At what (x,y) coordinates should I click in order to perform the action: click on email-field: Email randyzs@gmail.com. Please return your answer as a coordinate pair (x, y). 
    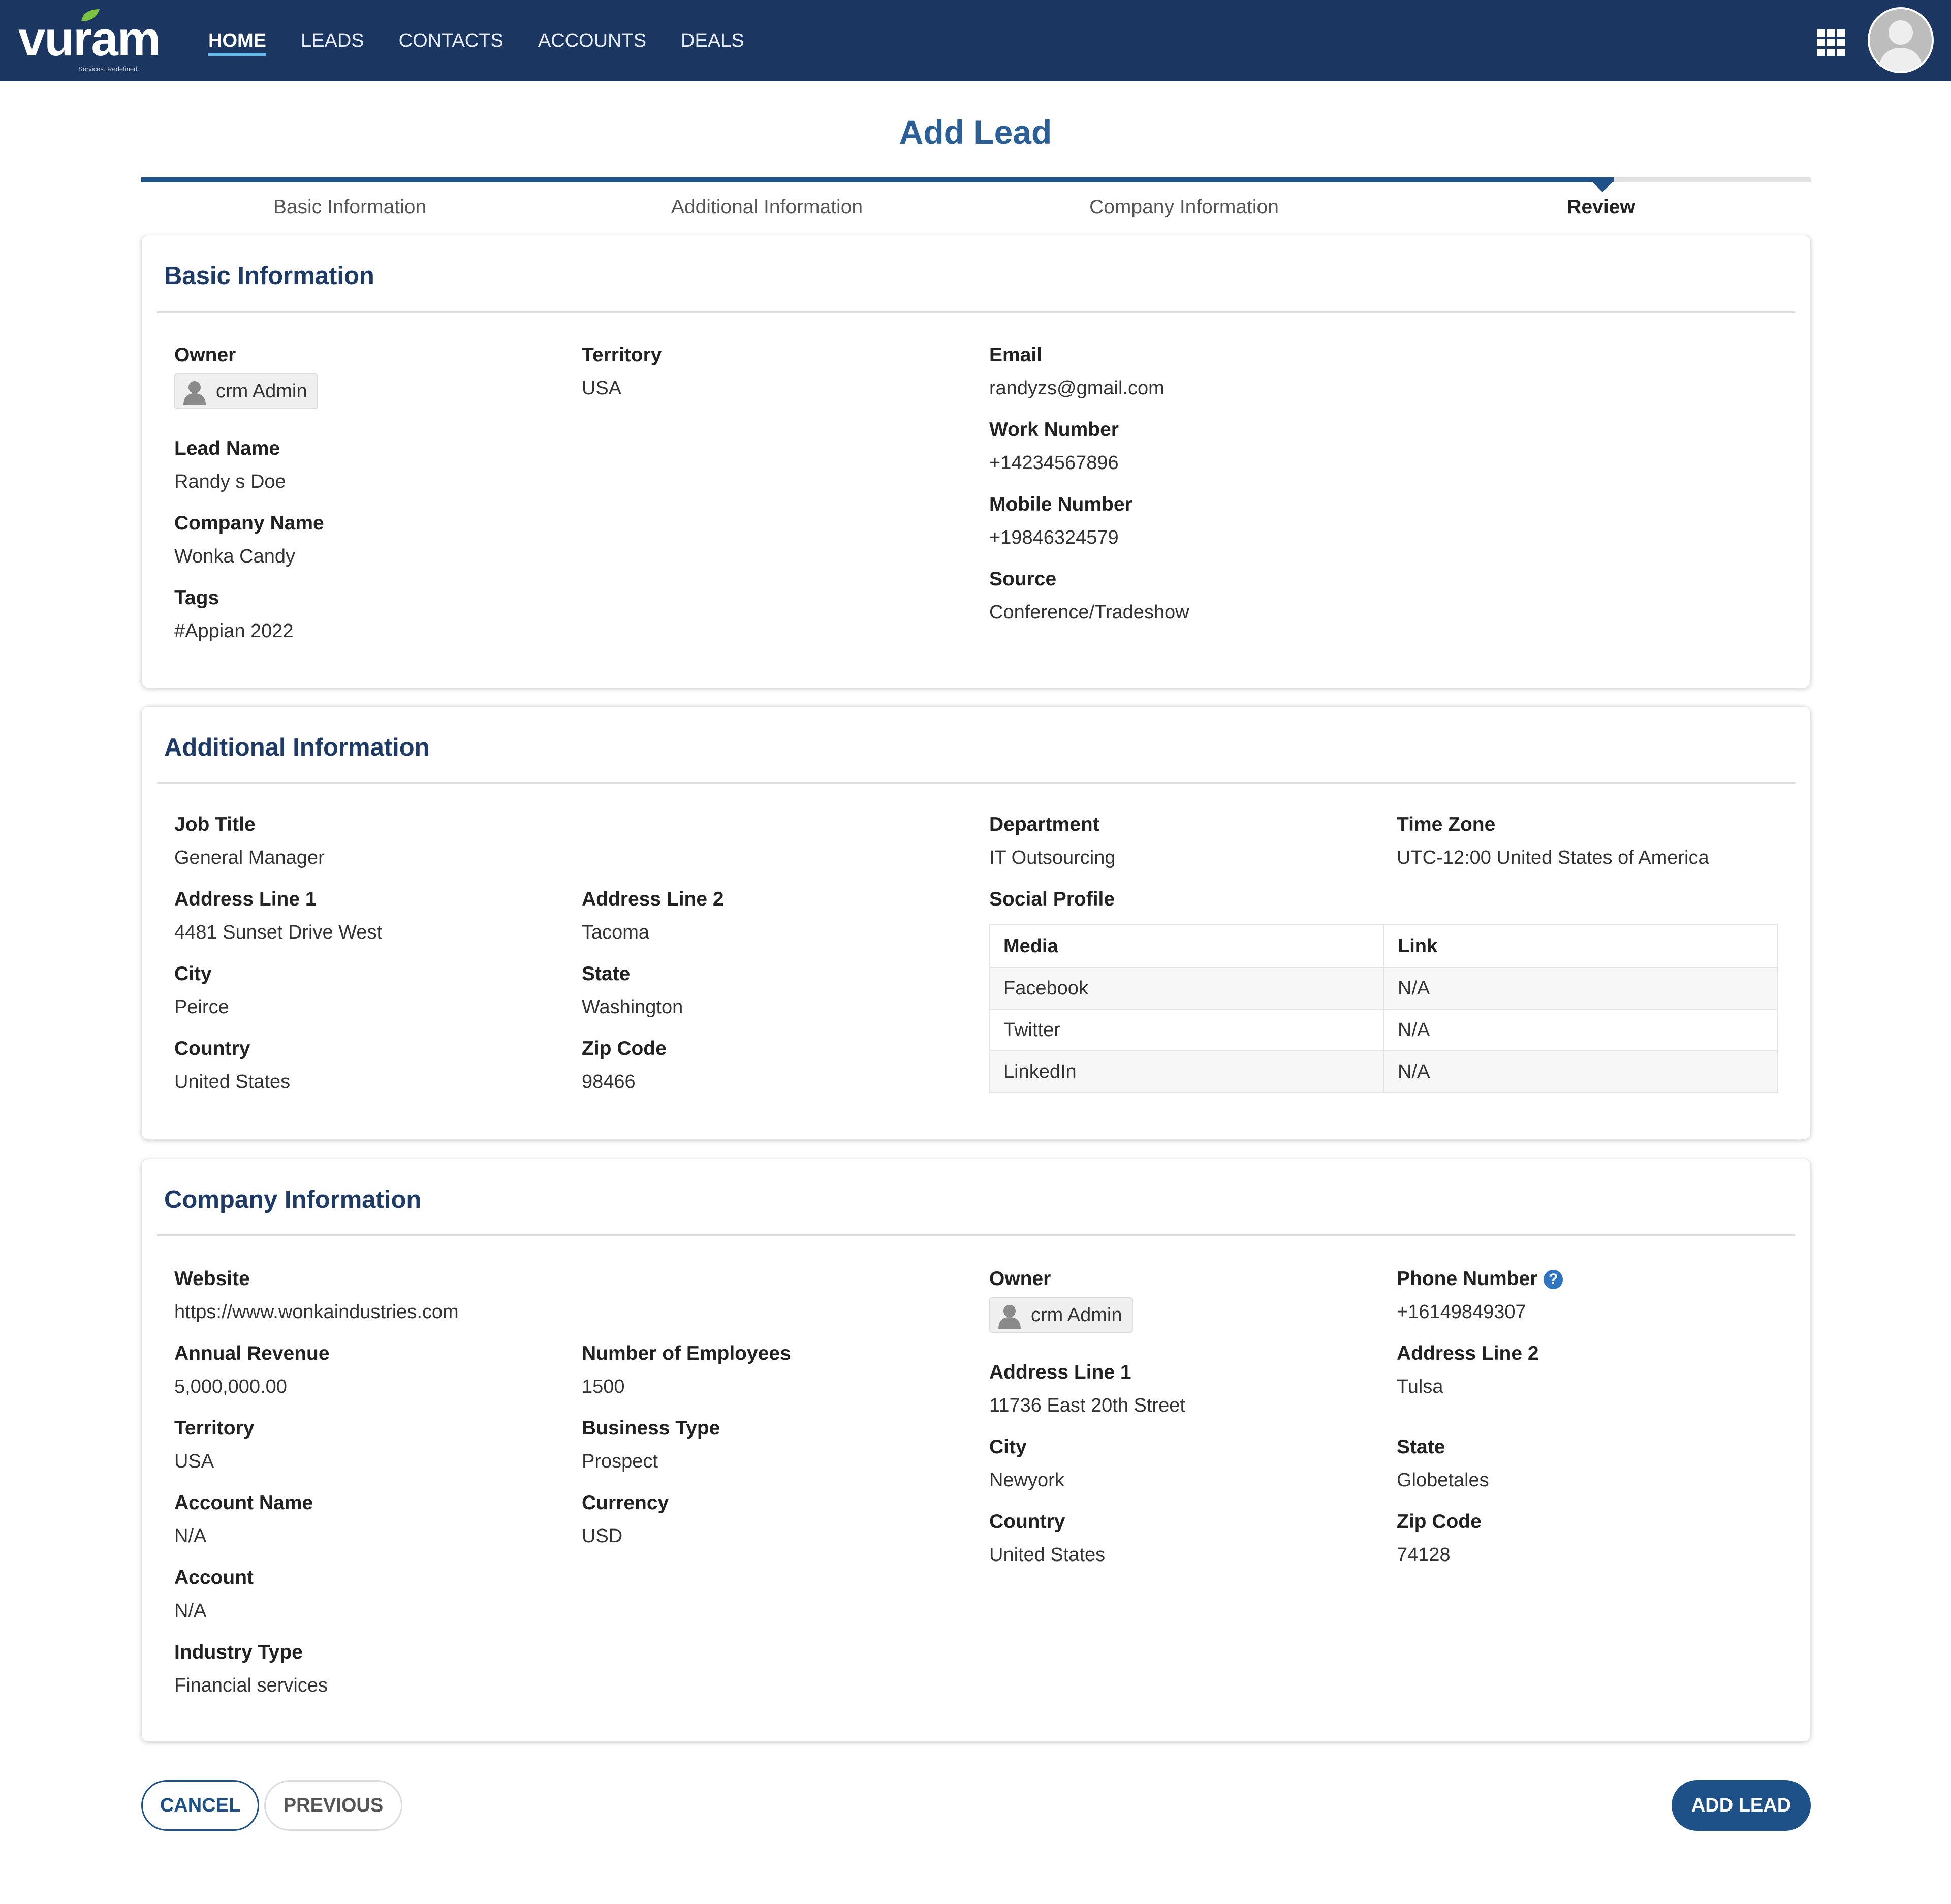
    Looking at the image, I should click on (1077, 371).